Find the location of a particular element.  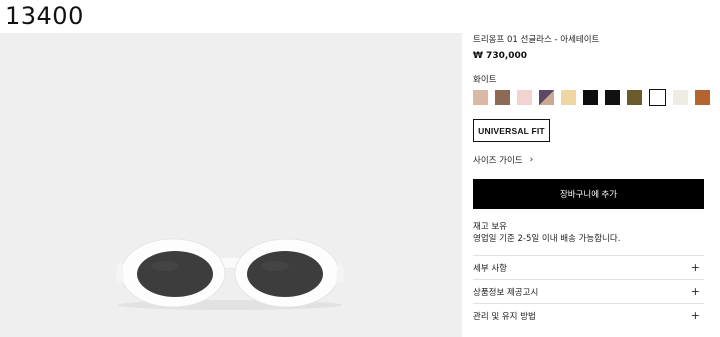

swatch-ivory is located at coordinates (680, 97).